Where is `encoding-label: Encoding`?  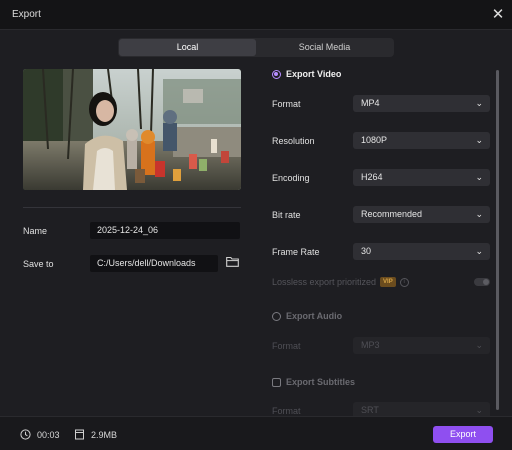 encoding-label: Encoding is located at coordinates (291, 178).